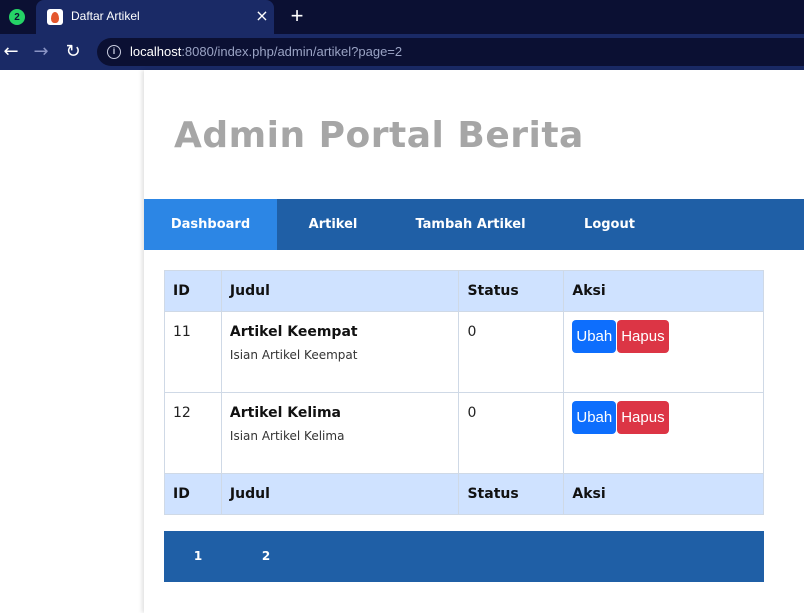  I want to click on column-header-aksi: Aksi, so click(663, 291).